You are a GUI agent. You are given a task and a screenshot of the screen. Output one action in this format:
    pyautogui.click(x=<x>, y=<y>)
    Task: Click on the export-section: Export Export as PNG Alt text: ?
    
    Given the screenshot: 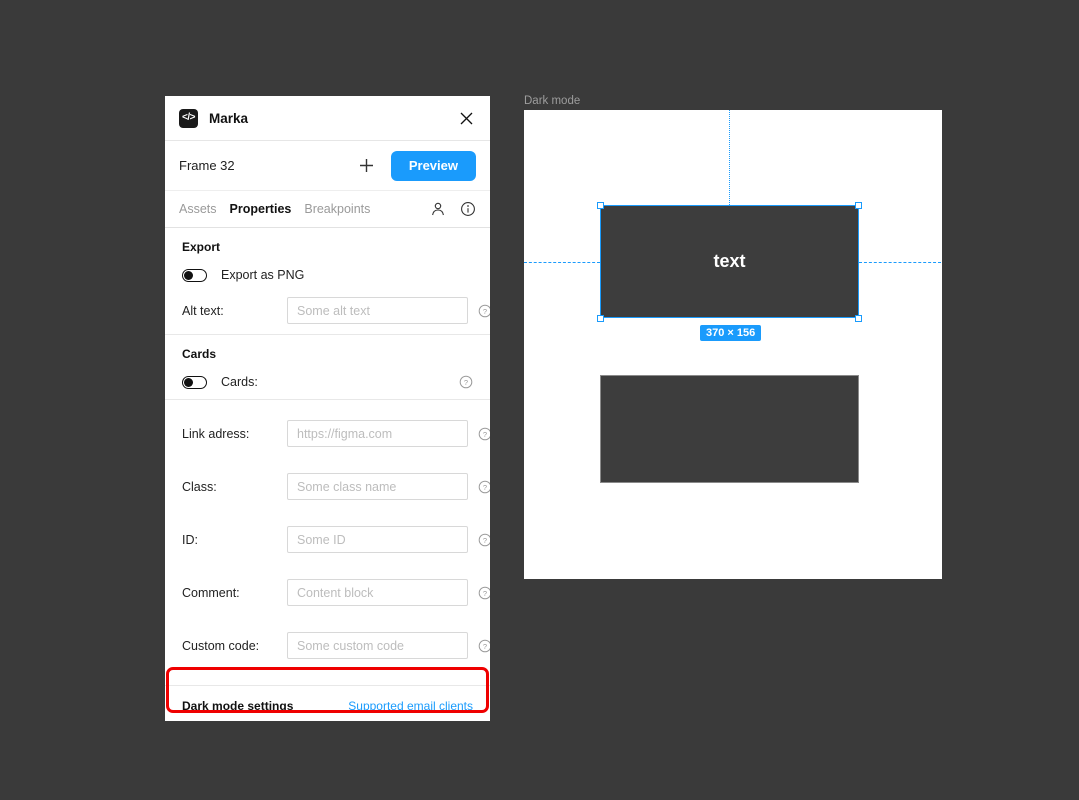 What is the action you would take?
    pyautogui.click(x=327, y=281)
    